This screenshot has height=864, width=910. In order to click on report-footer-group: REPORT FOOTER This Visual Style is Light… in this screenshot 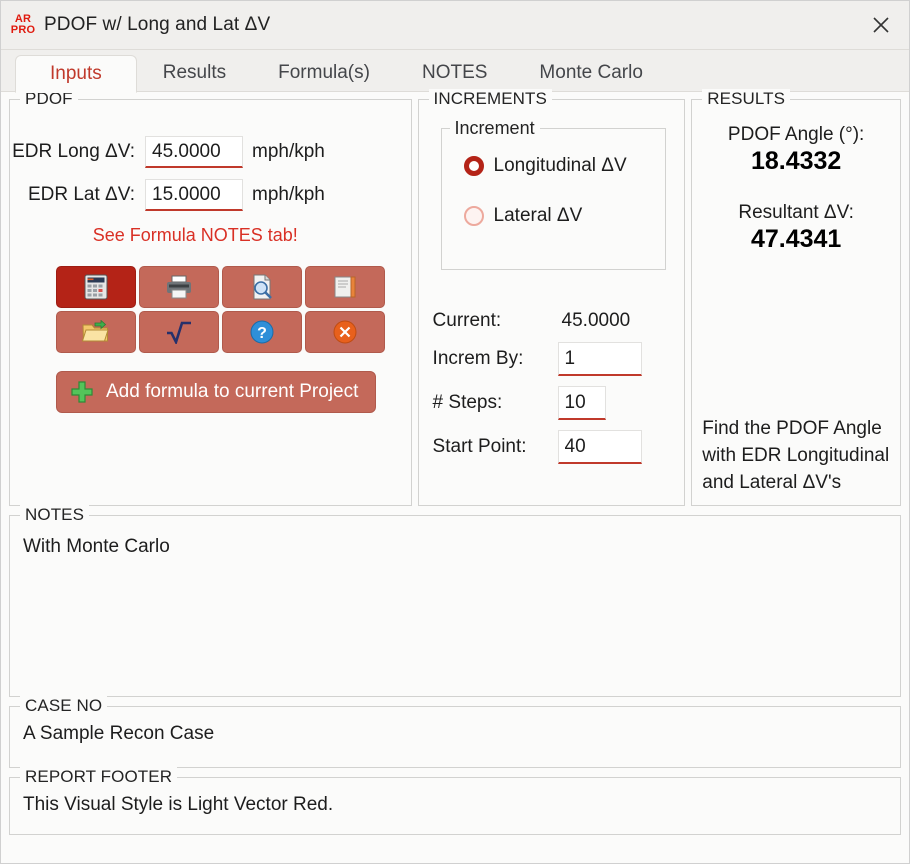, I will do `click(455, 801)`.